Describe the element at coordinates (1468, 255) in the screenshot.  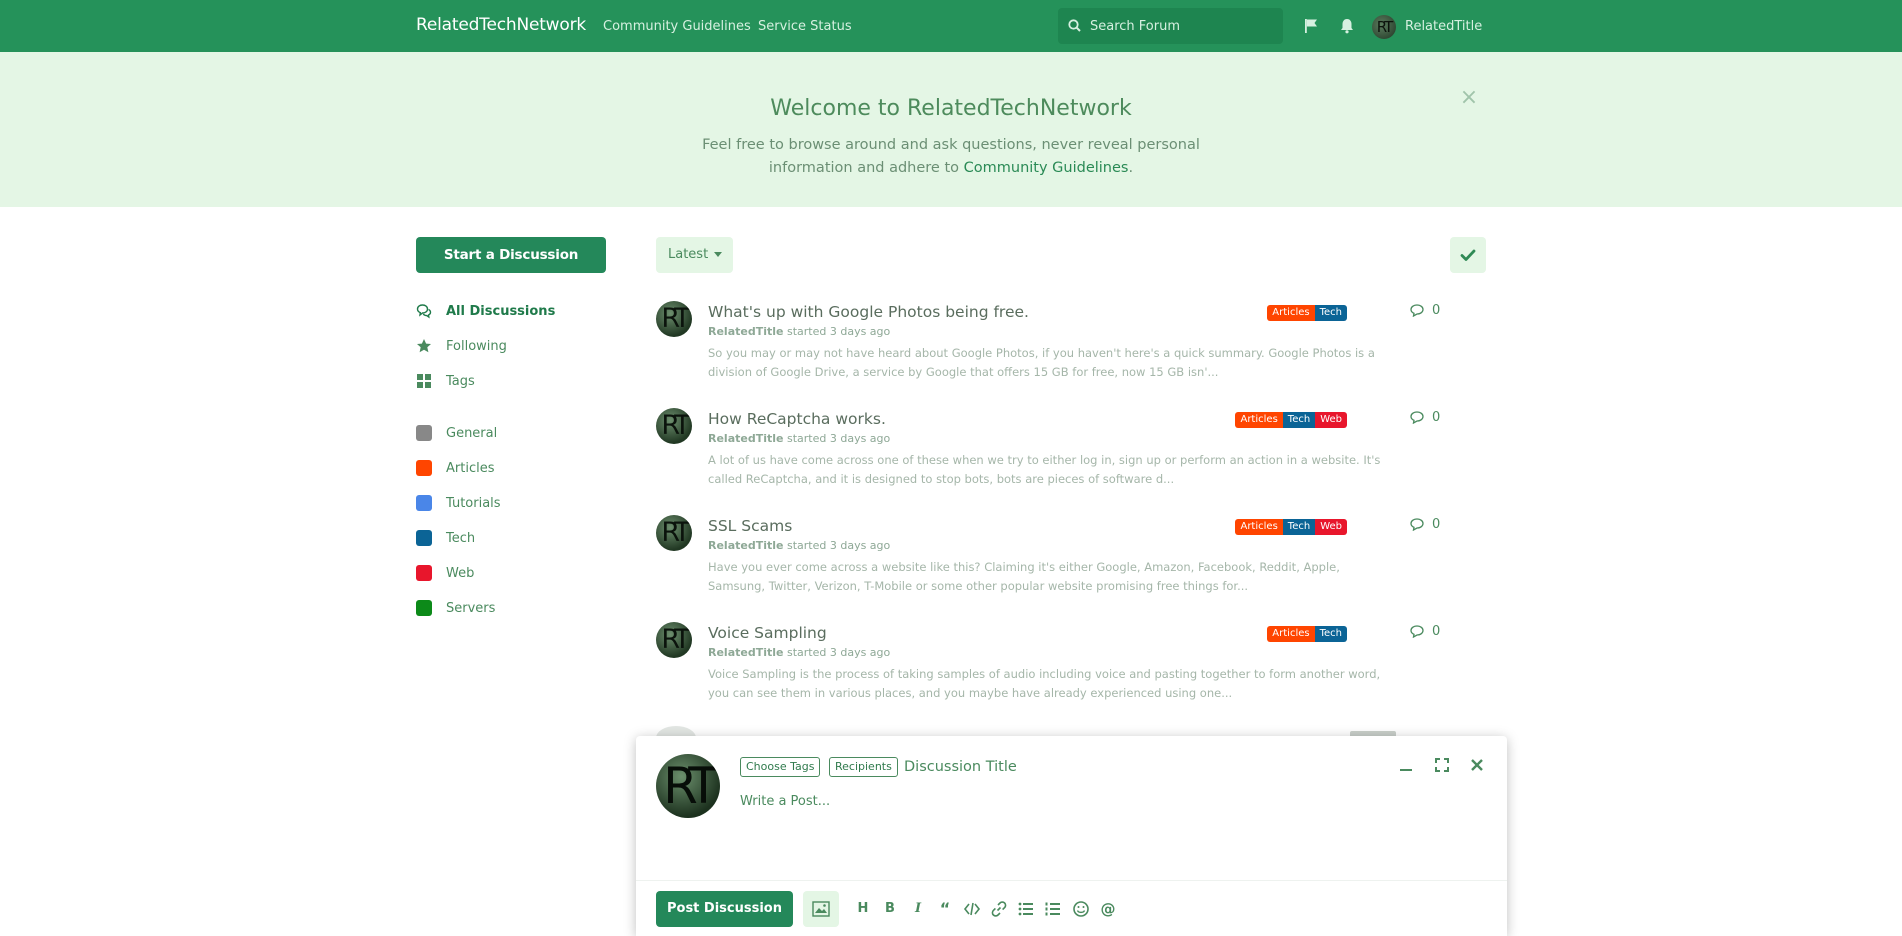
I see `mark-all-read-button` at that location.